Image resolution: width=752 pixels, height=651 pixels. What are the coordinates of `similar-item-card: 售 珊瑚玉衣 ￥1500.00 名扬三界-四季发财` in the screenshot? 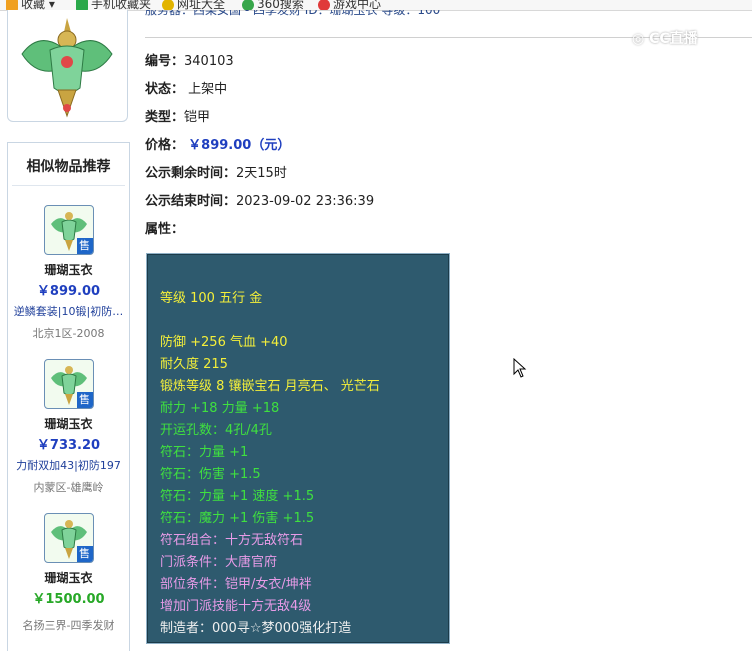 It's located at (68, 573).